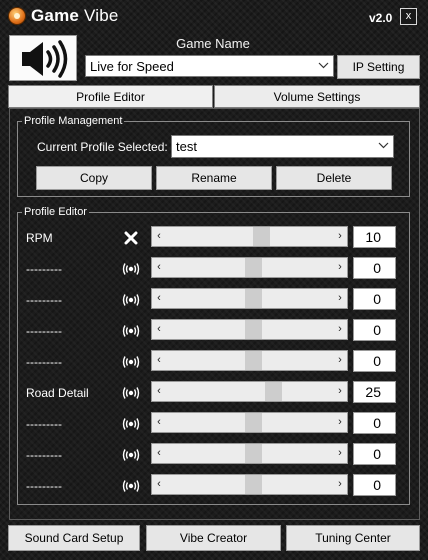 This screenshot has height=560, width=428. I want to click on app-title: Game Vibe, so click(75, 16).